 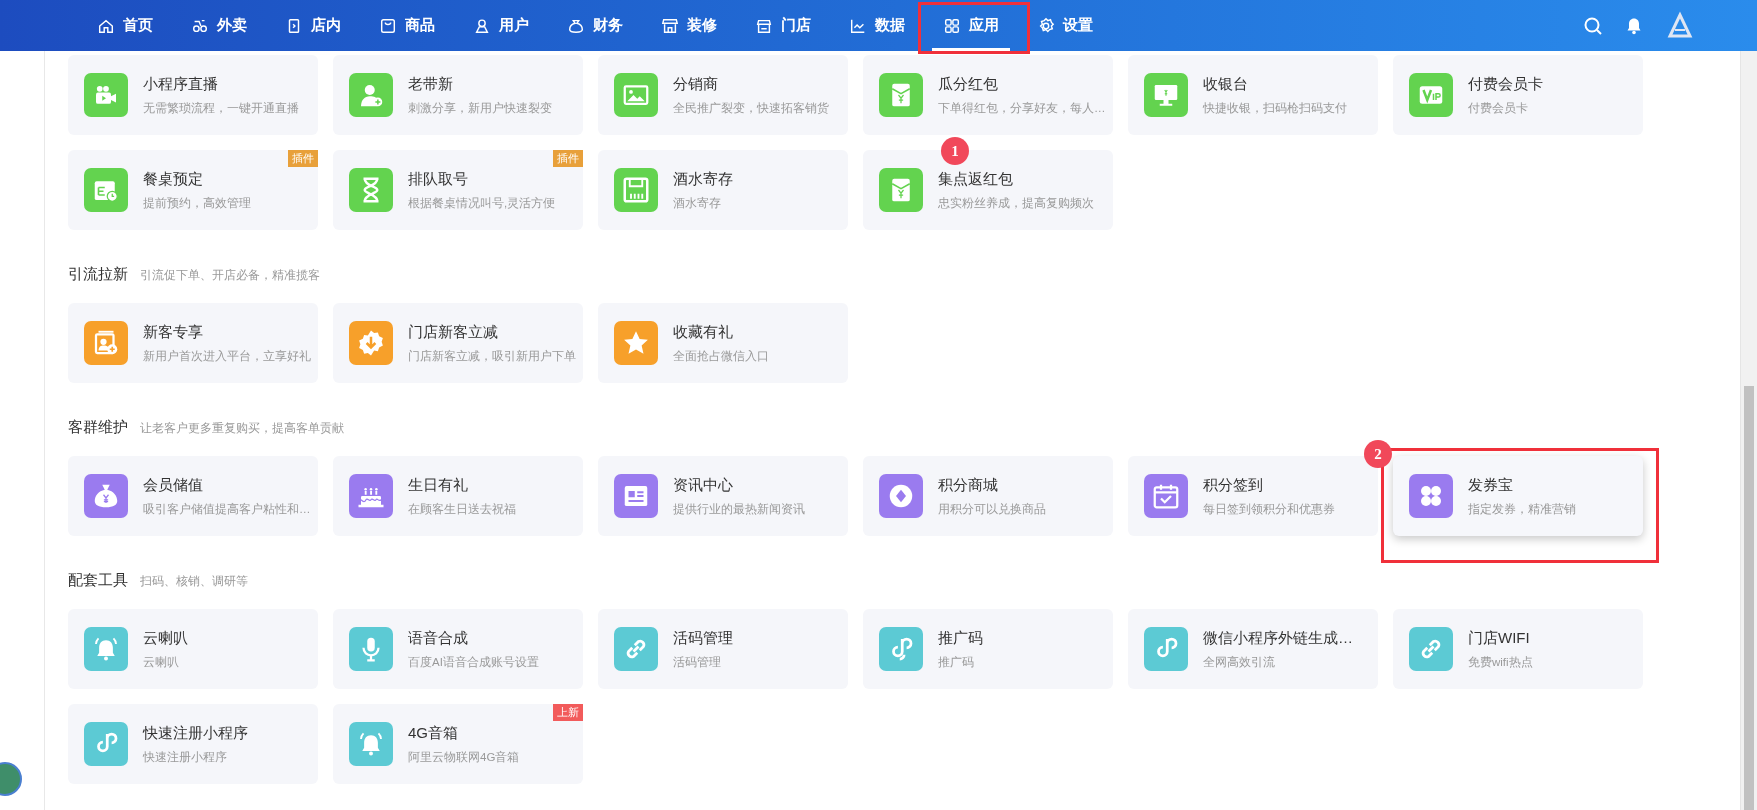 What do you see at coordinates (173, 485) in the screenshot?
I see `app-title: 会员储值` at bounding box center [173, 485].